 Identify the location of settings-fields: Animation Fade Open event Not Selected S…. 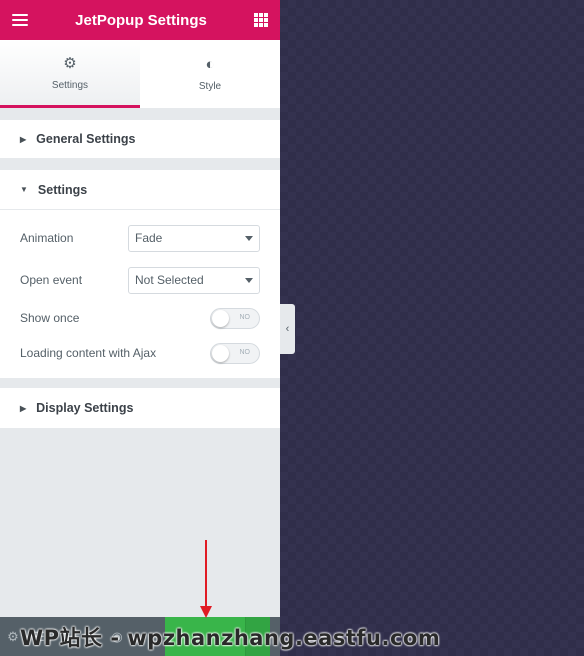
(140, 293).